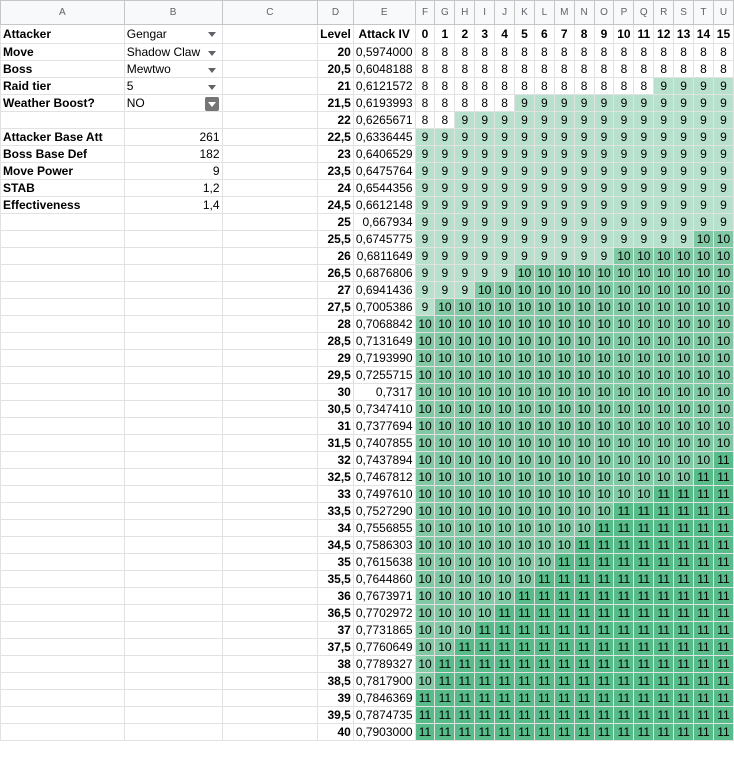 This screenshot has width=734, height=776. I want to click on cp-multiplier-cell: 0,667934, so click(384, 222).